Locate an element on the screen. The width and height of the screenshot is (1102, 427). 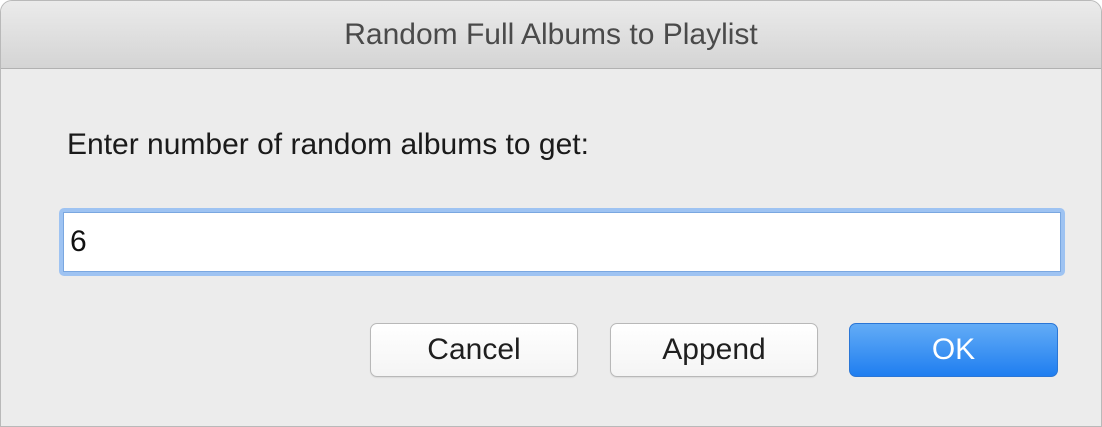
prompt-label: Enter number of random albums to get: is located at coordinates (328, 144).